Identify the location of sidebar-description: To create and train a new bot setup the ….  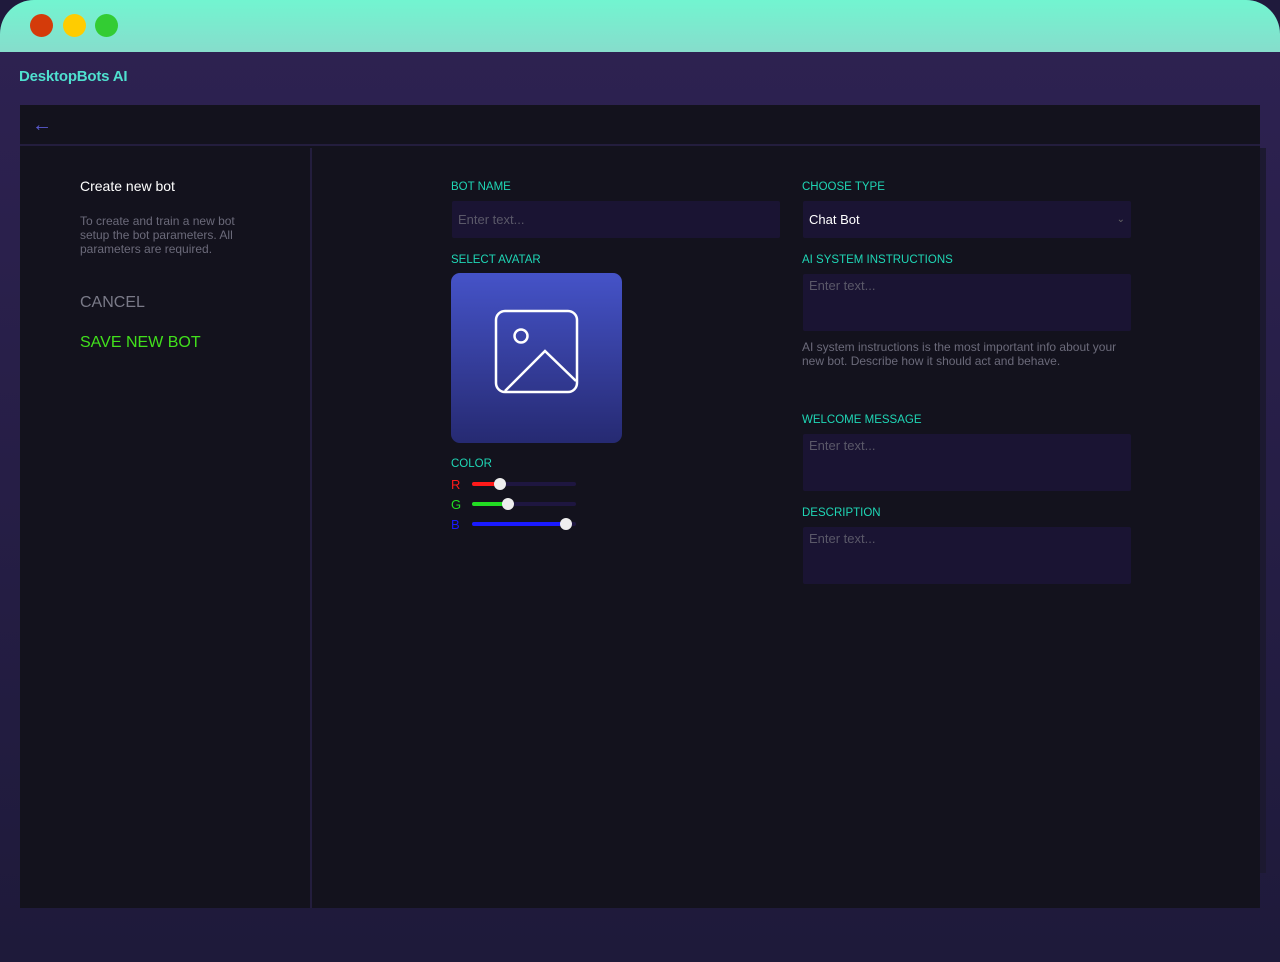
(157, 235).